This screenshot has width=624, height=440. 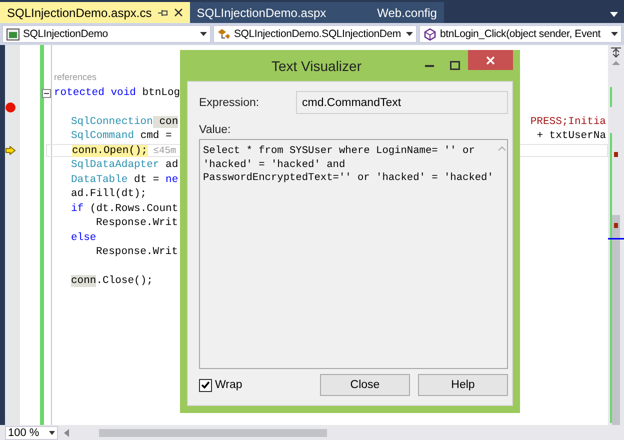 What do you see at coordinates (124, 165) in the screenshot?
I see `code-line: SqlDataAdapter ad` at bounding box center [124, 165].